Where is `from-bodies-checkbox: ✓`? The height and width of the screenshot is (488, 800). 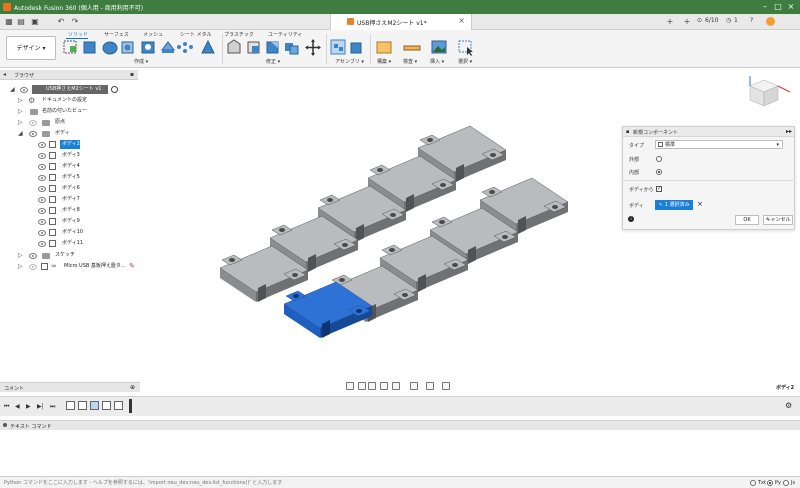 from-bodies-checkbox: ✓ is located at coordinates (659, 189).